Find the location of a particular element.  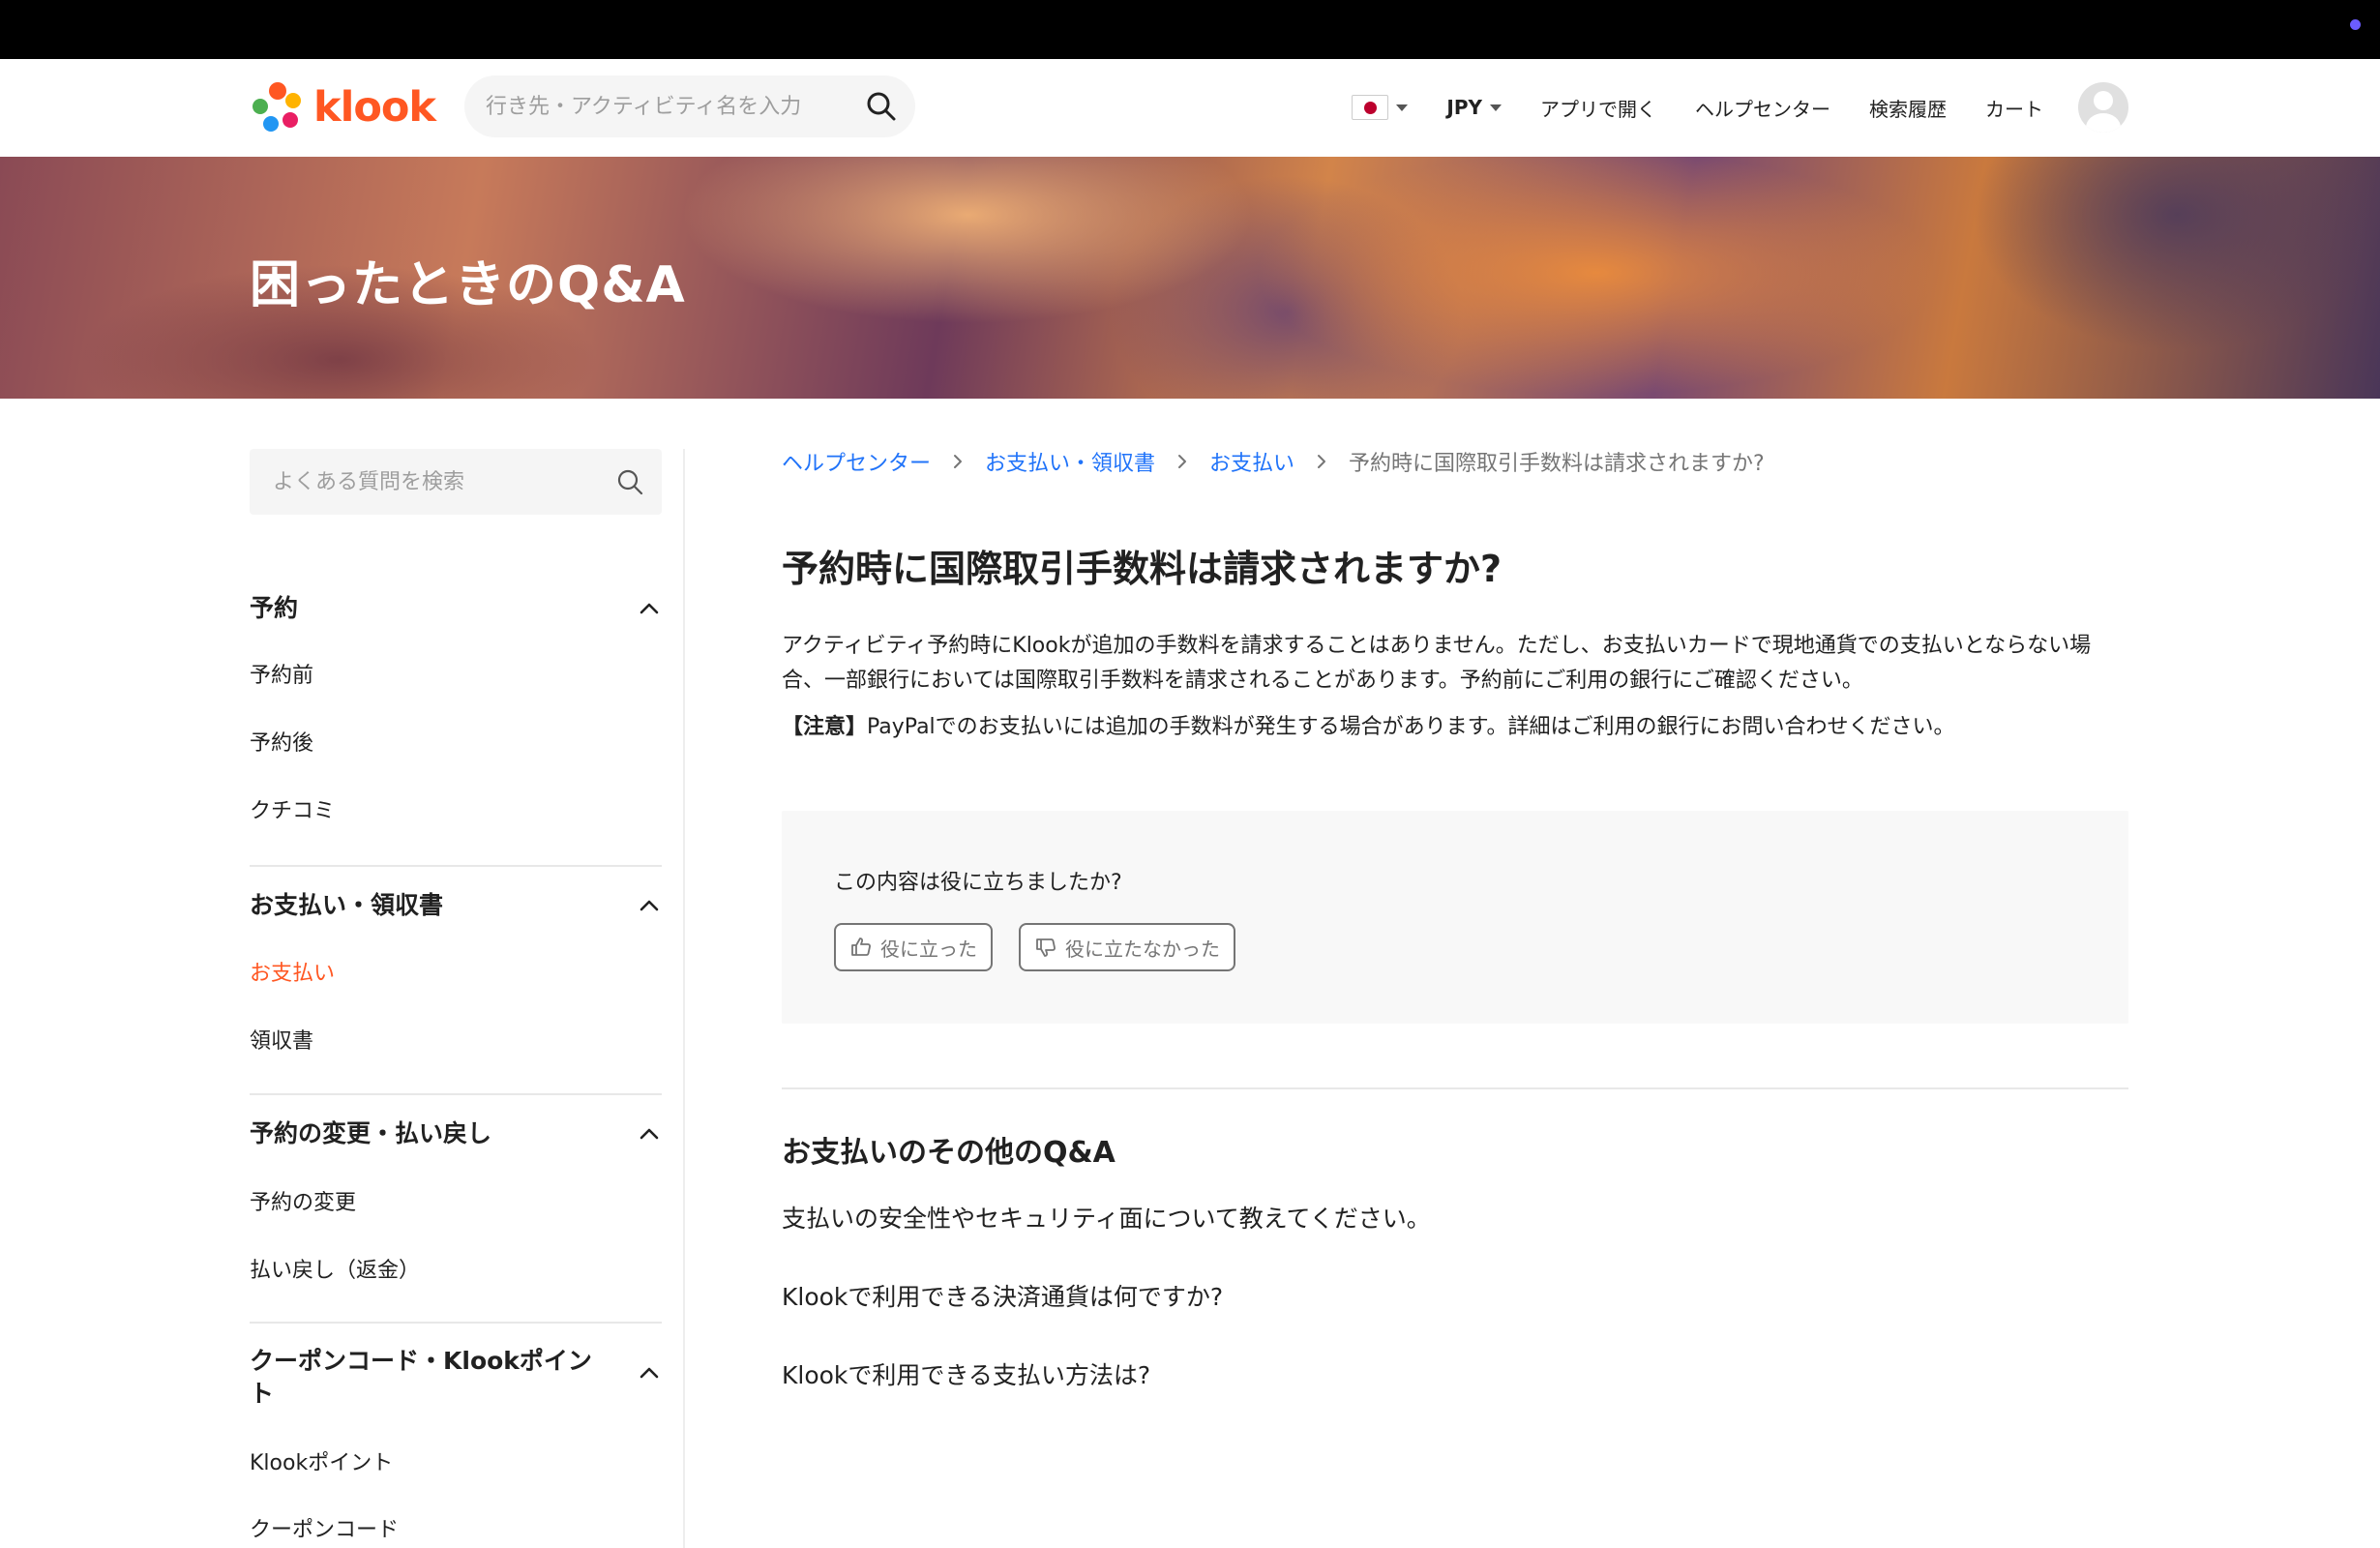

related-section-title: お支払いのその他のQ&A is located at coordinates (949, 1153).